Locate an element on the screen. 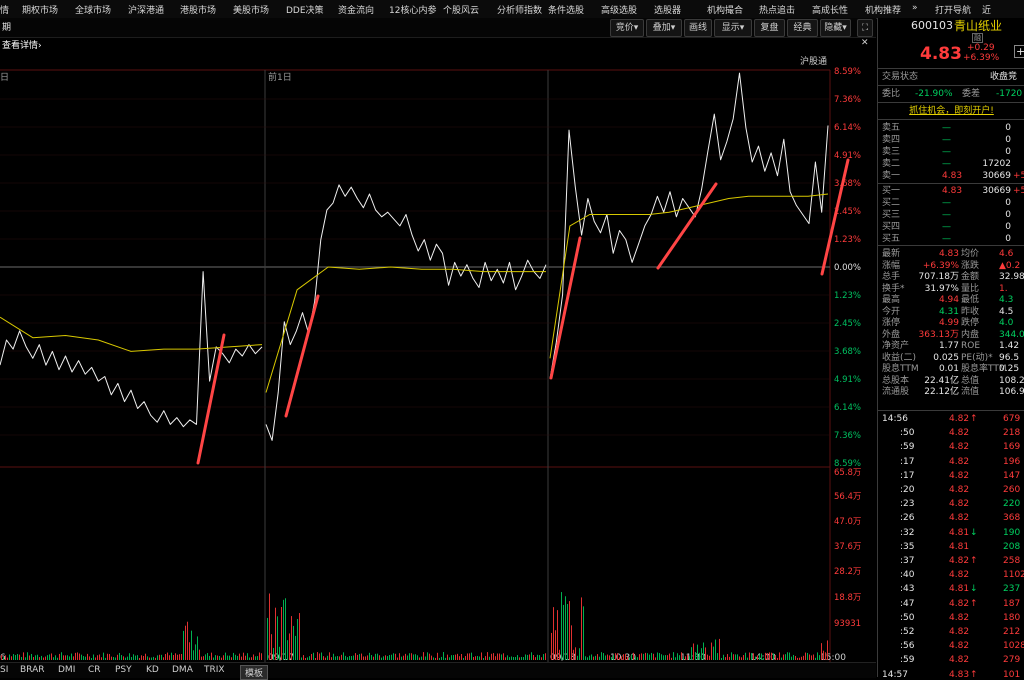 This screenshot has width=1024, height=680. top-menu-item: 选股器 is located at coordinates (667, 9).